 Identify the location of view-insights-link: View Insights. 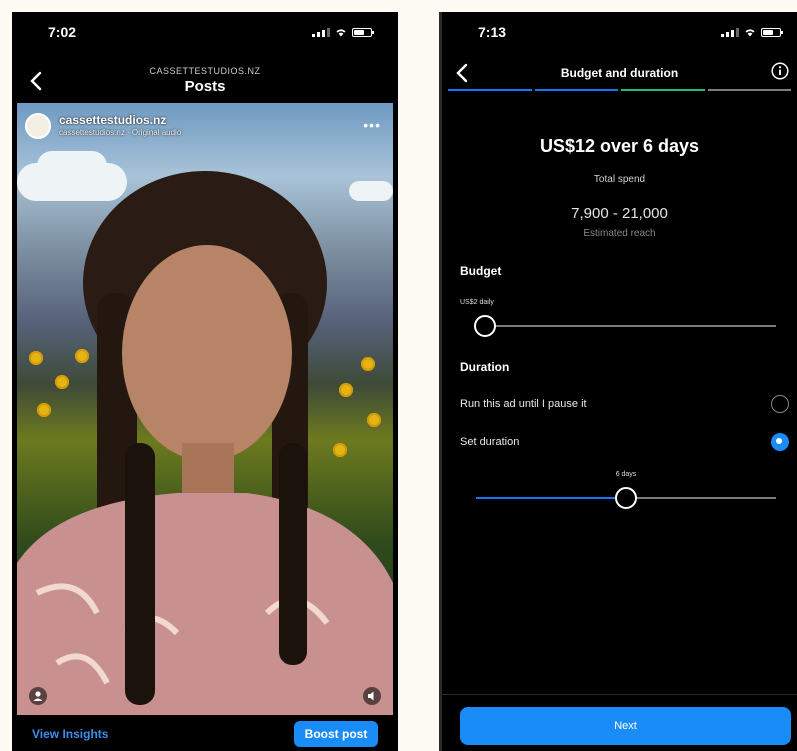
(70, 734).